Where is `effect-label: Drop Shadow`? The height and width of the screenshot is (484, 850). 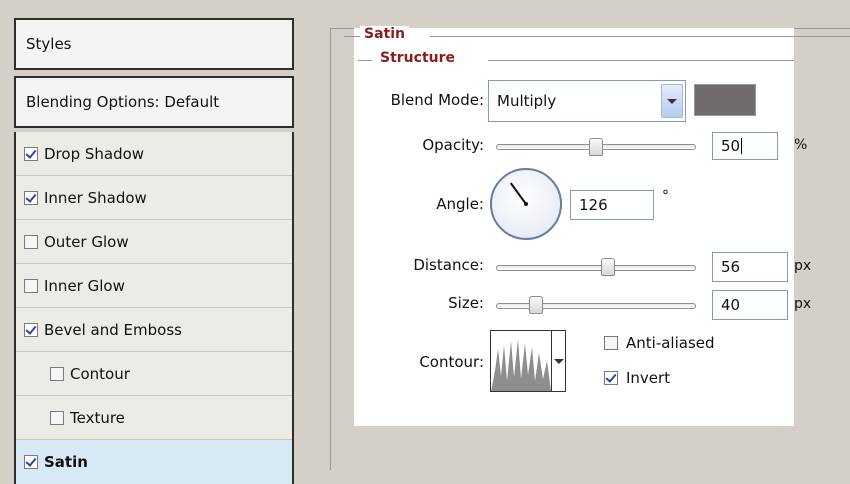 effect-label: Drop Shadow is located at coordinates (94, 153).